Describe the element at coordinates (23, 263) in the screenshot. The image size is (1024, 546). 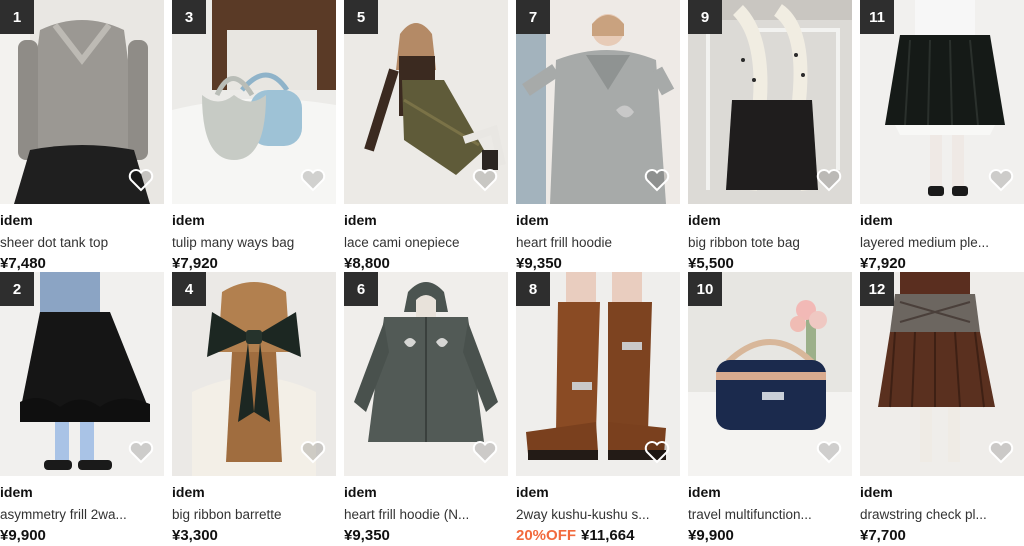
I see `product-price: ¥7,480` at that location.